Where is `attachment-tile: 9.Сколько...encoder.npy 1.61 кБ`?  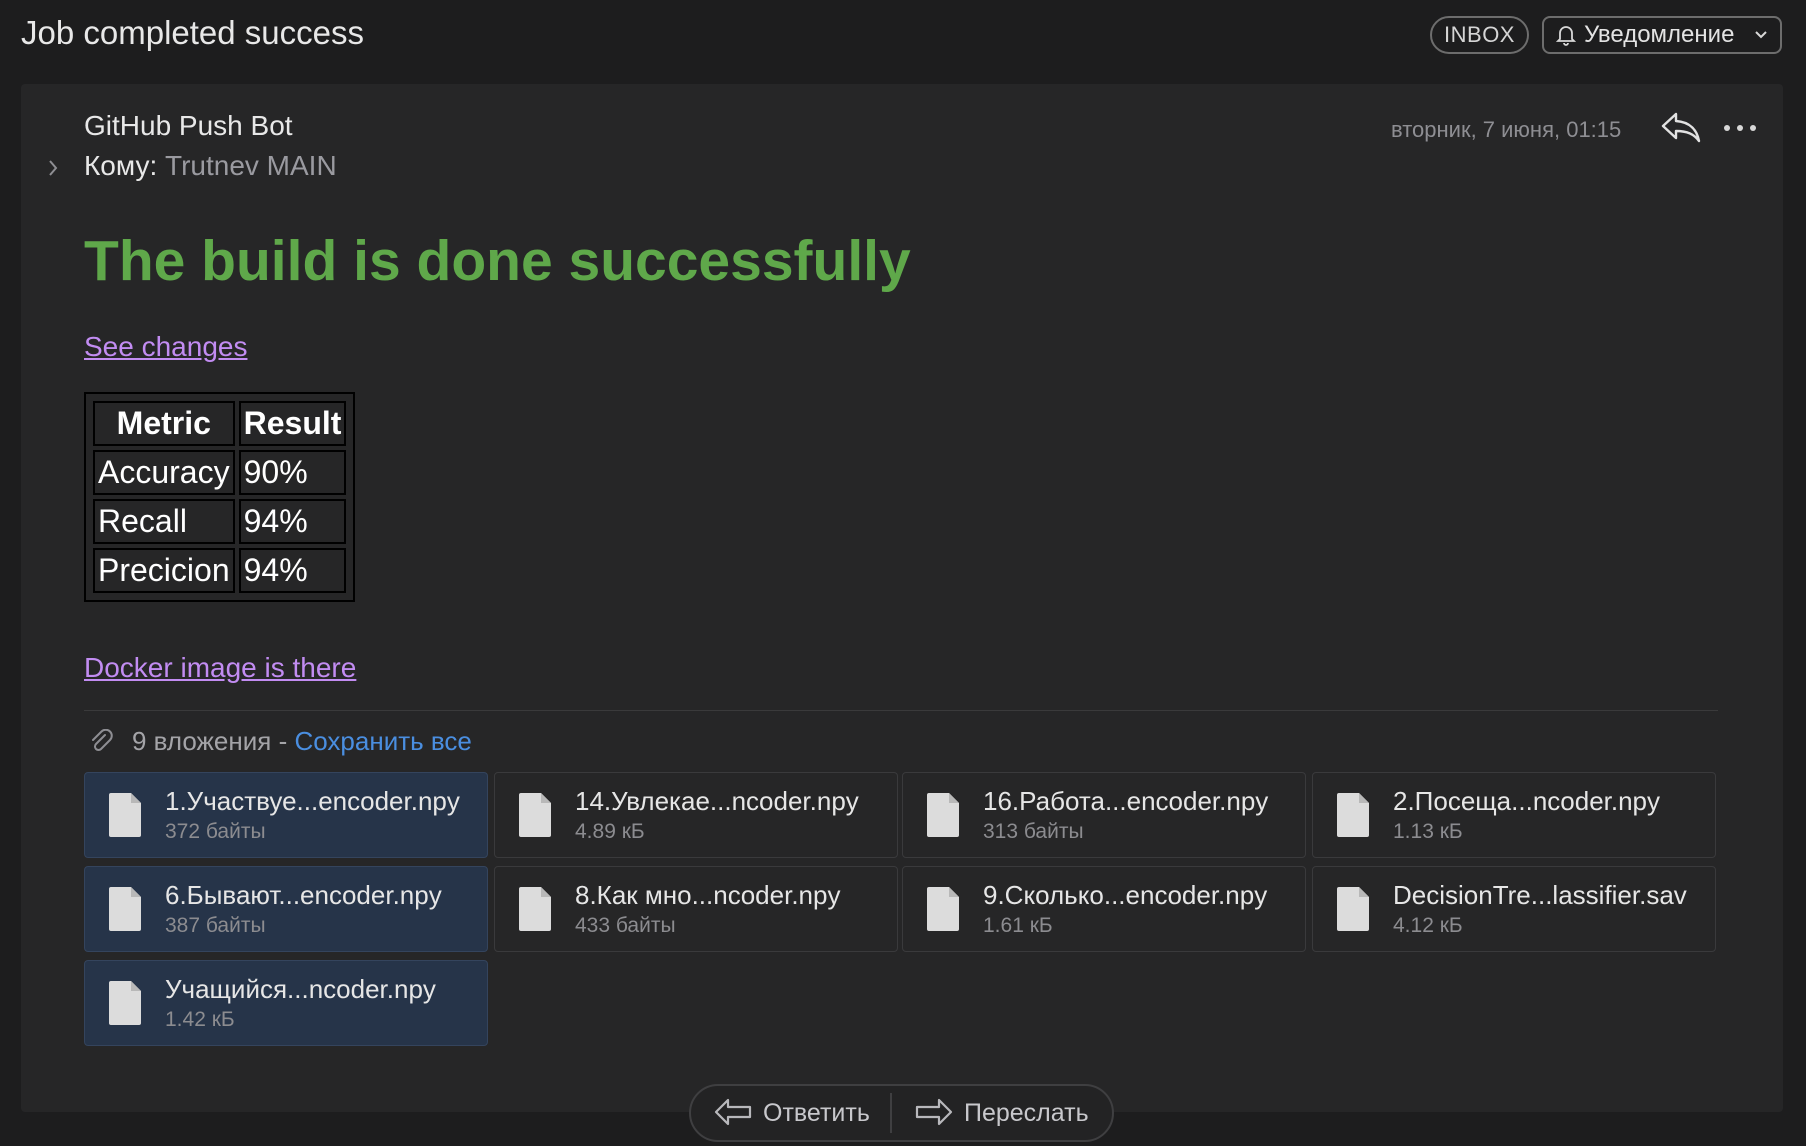 attachment-tile: 9.Сколько...encoder.npy 1.61 кБ is located at coordinates (1104, 909).